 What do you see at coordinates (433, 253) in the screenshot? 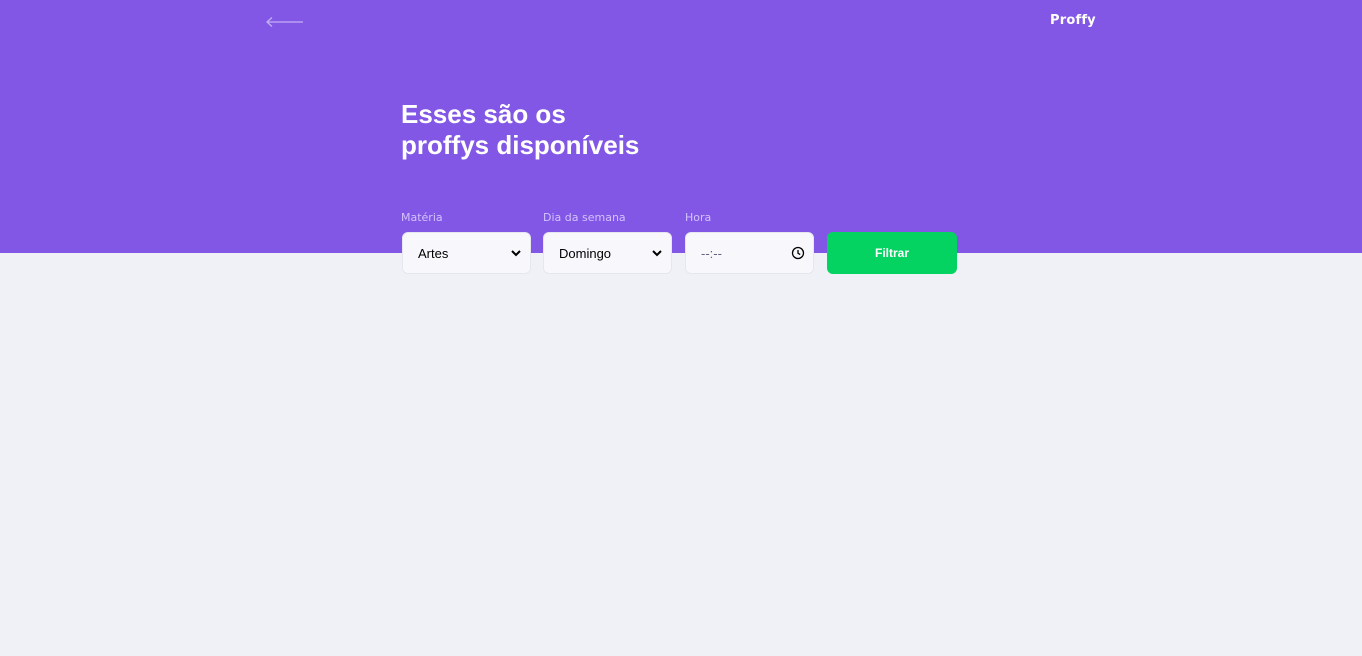
I see `subject-select-value: Artes` at bounding box center [433, 253].